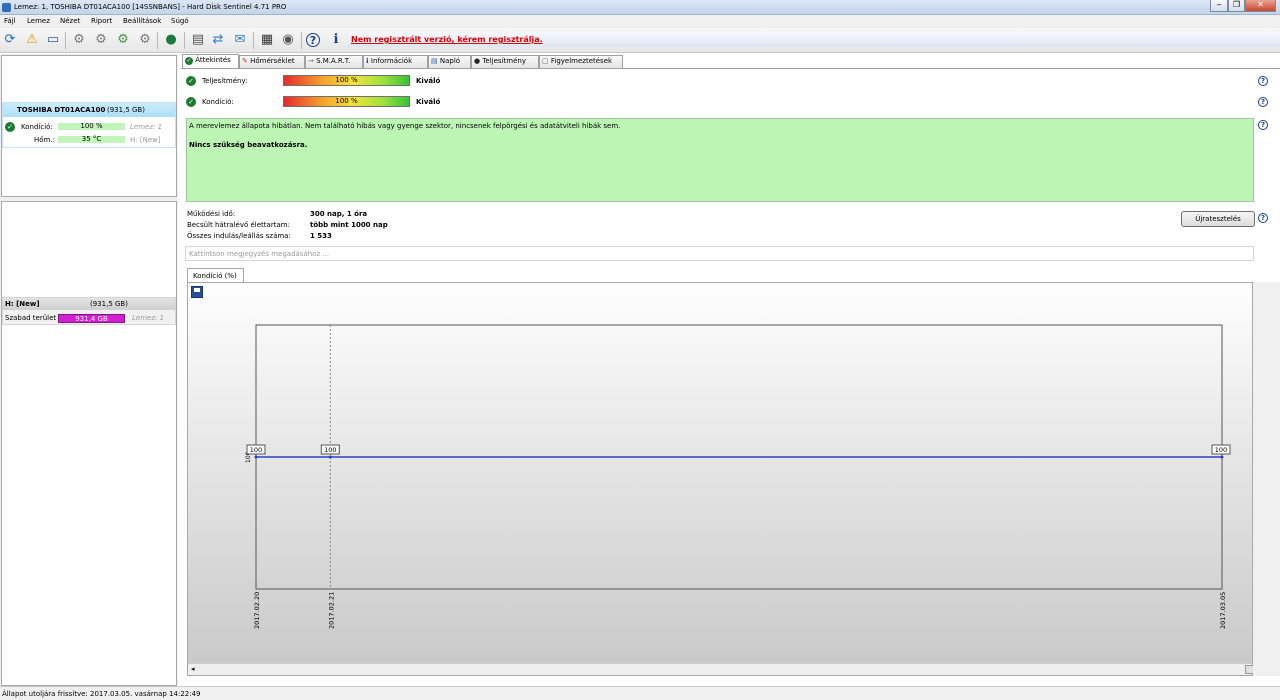 This screenshot has width=1280, height=700. I want to click on tab-temperature-label: Hőmérséklet, so click(272, 61).